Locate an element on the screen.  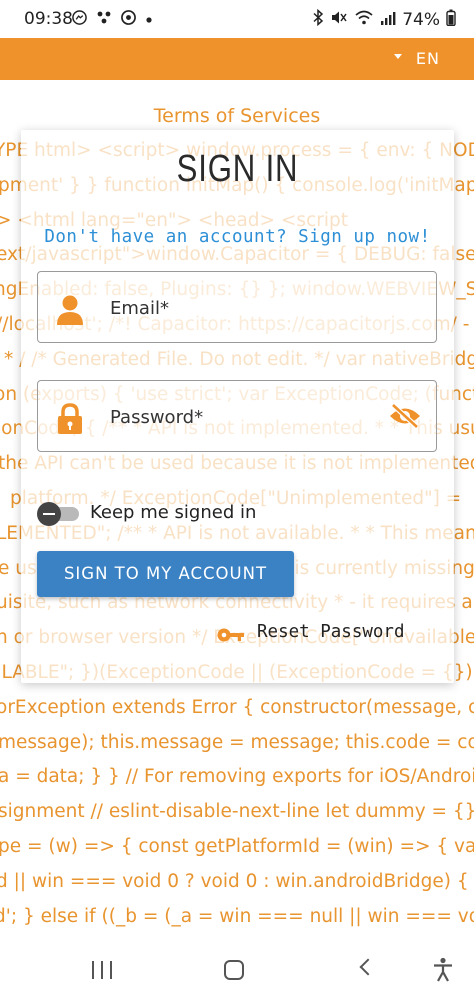
status-left-icons is located at coordinates (112, 20).